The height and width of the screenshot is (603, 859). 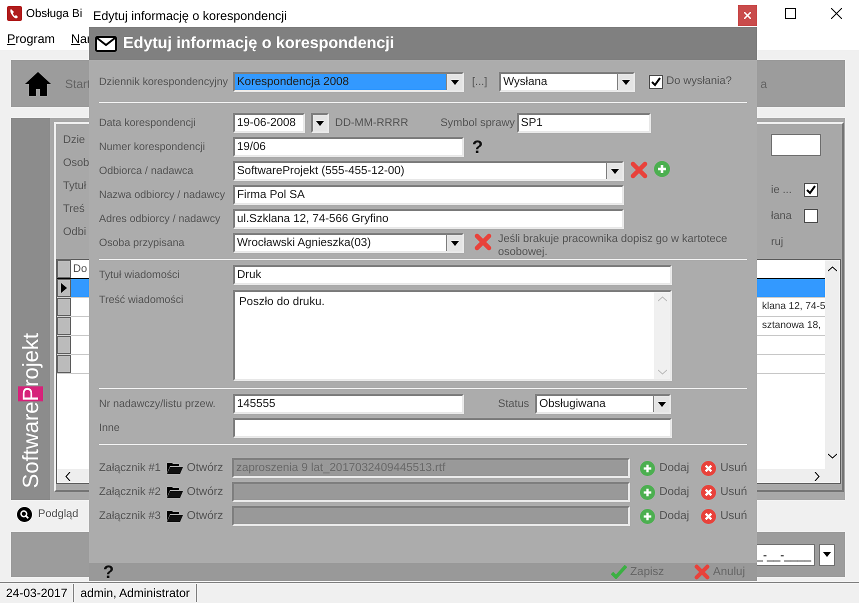 I want to click on envelope-icon, so click(x=106, y=44).